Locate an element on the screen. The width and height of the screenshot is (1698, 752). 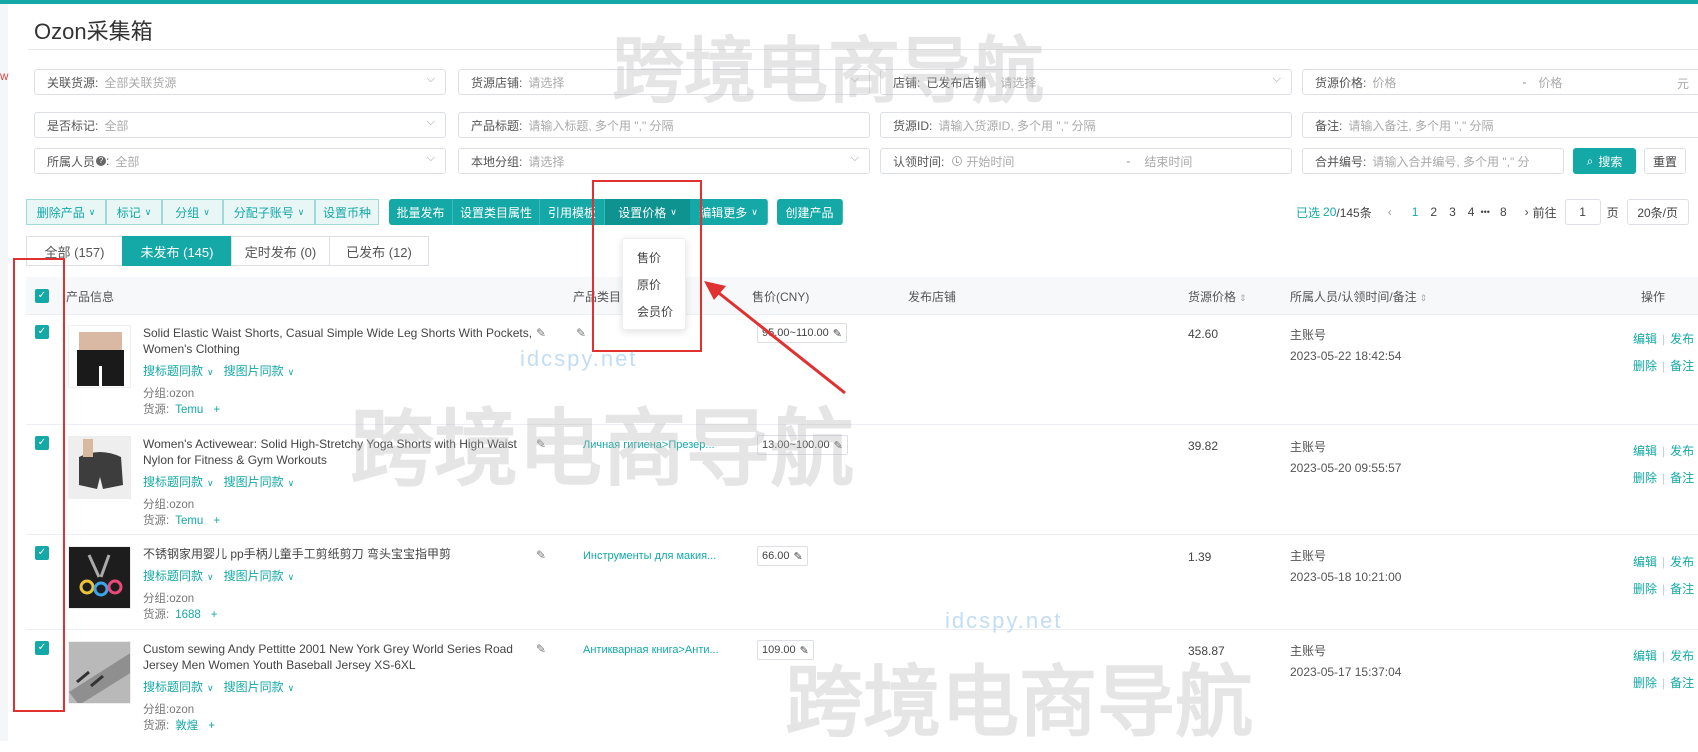
col-product-info: 产品信息 is located at coordinates (90, 297).